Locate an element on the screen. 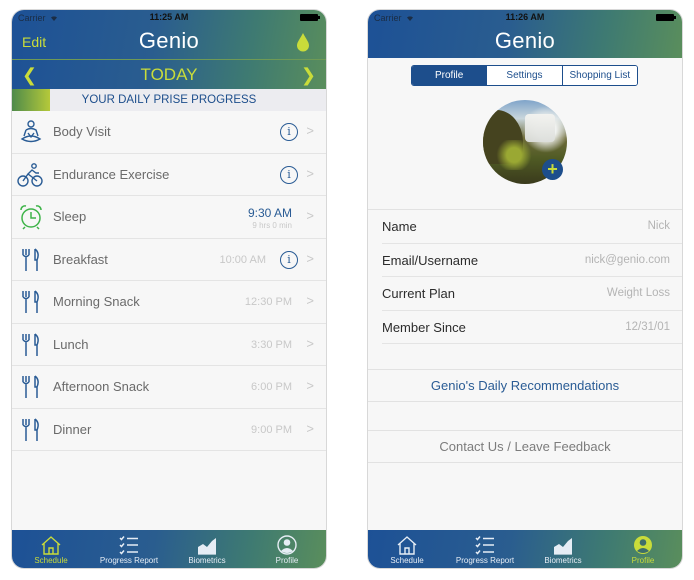 This screenshot has width=694, height=580. field-label: Email/Username is located at coordinates (430, 260).